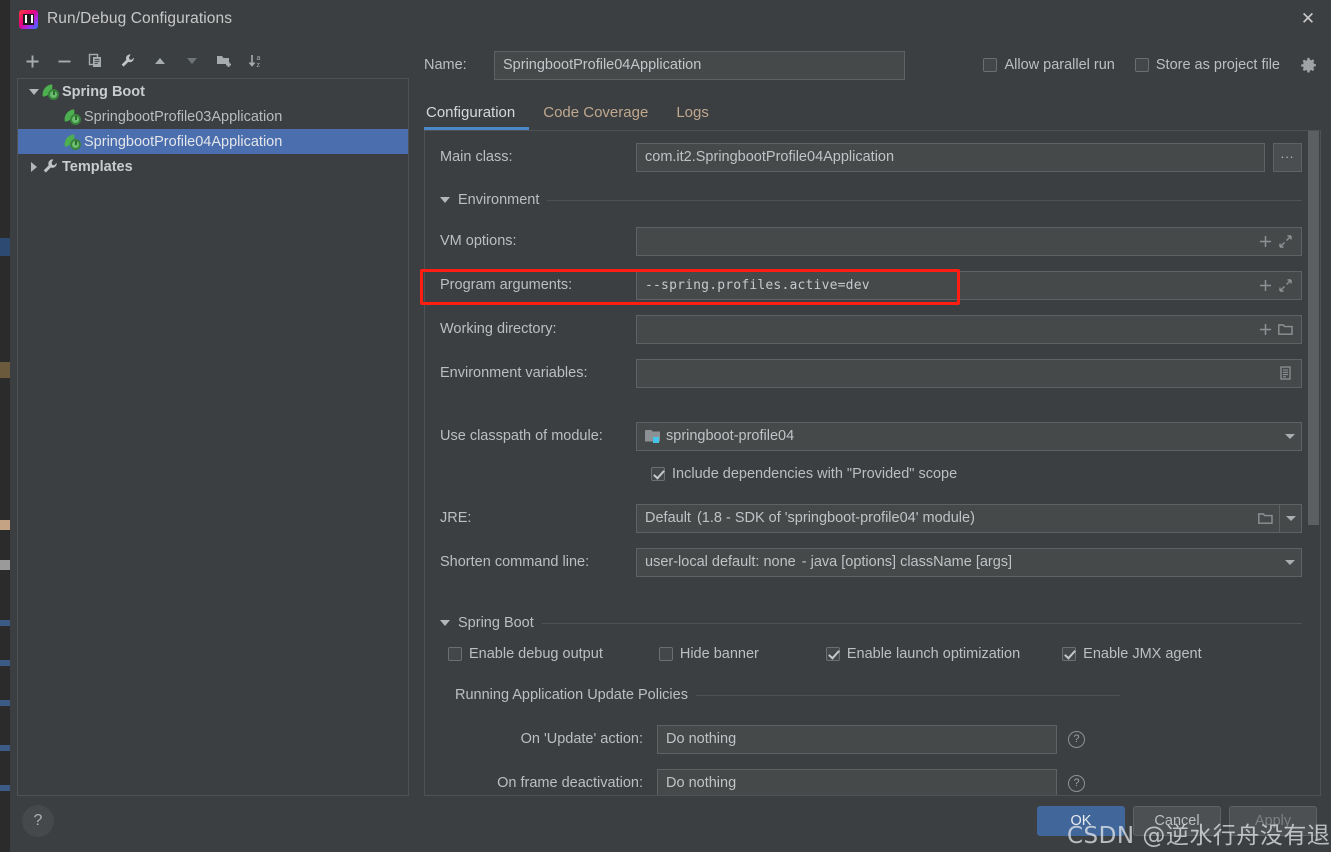 This screenshot has height=852, width=1331. I want to click on sort-az-icon: a z, so click(256, 61).